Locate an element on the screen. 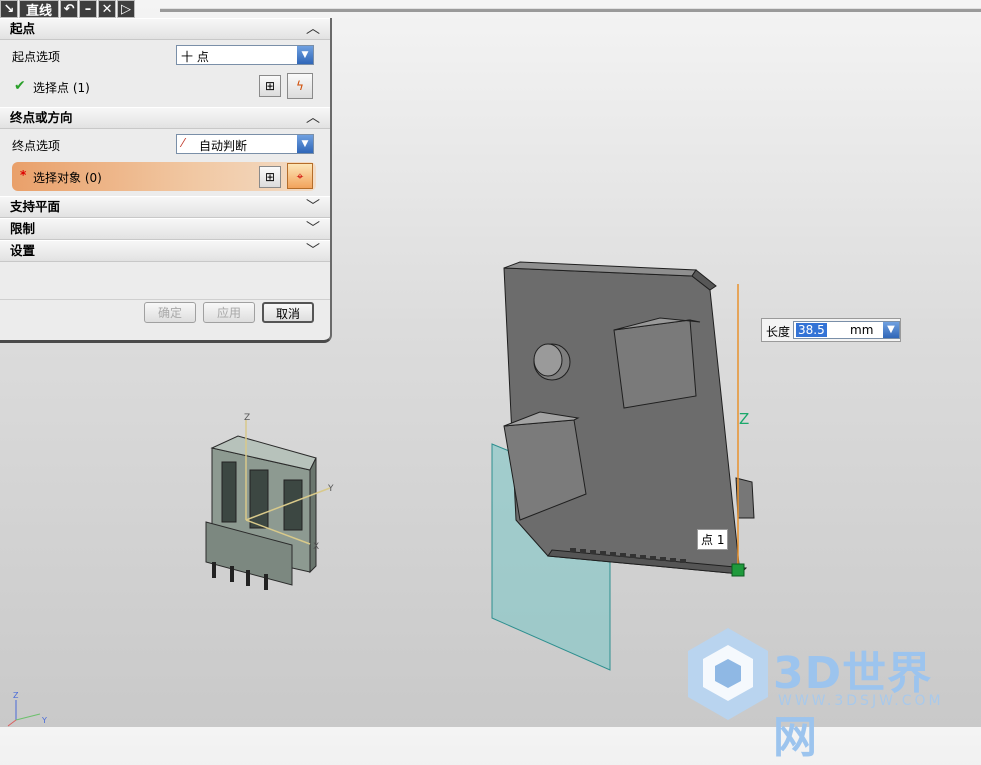 Image resolution: width=981 pixels, height=765 pixels. start-select-row: ✔ 选择点 (1) ⊞ ϟ is located at coordinates (165, 86).